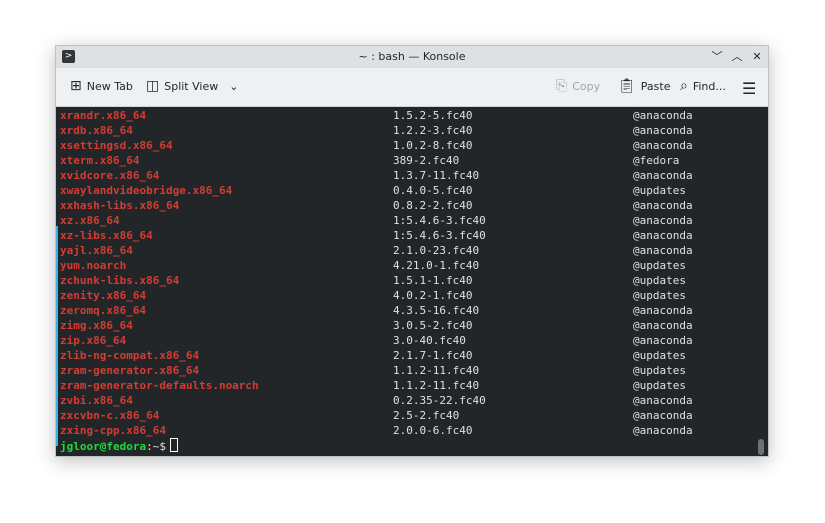 The width and height of the screenshot is (825, 523). What do you see at coordinates (436, 175) in the screenshot?
I see `package-version: 1.3.7-11.fc40` at bounding box center [436, 175].